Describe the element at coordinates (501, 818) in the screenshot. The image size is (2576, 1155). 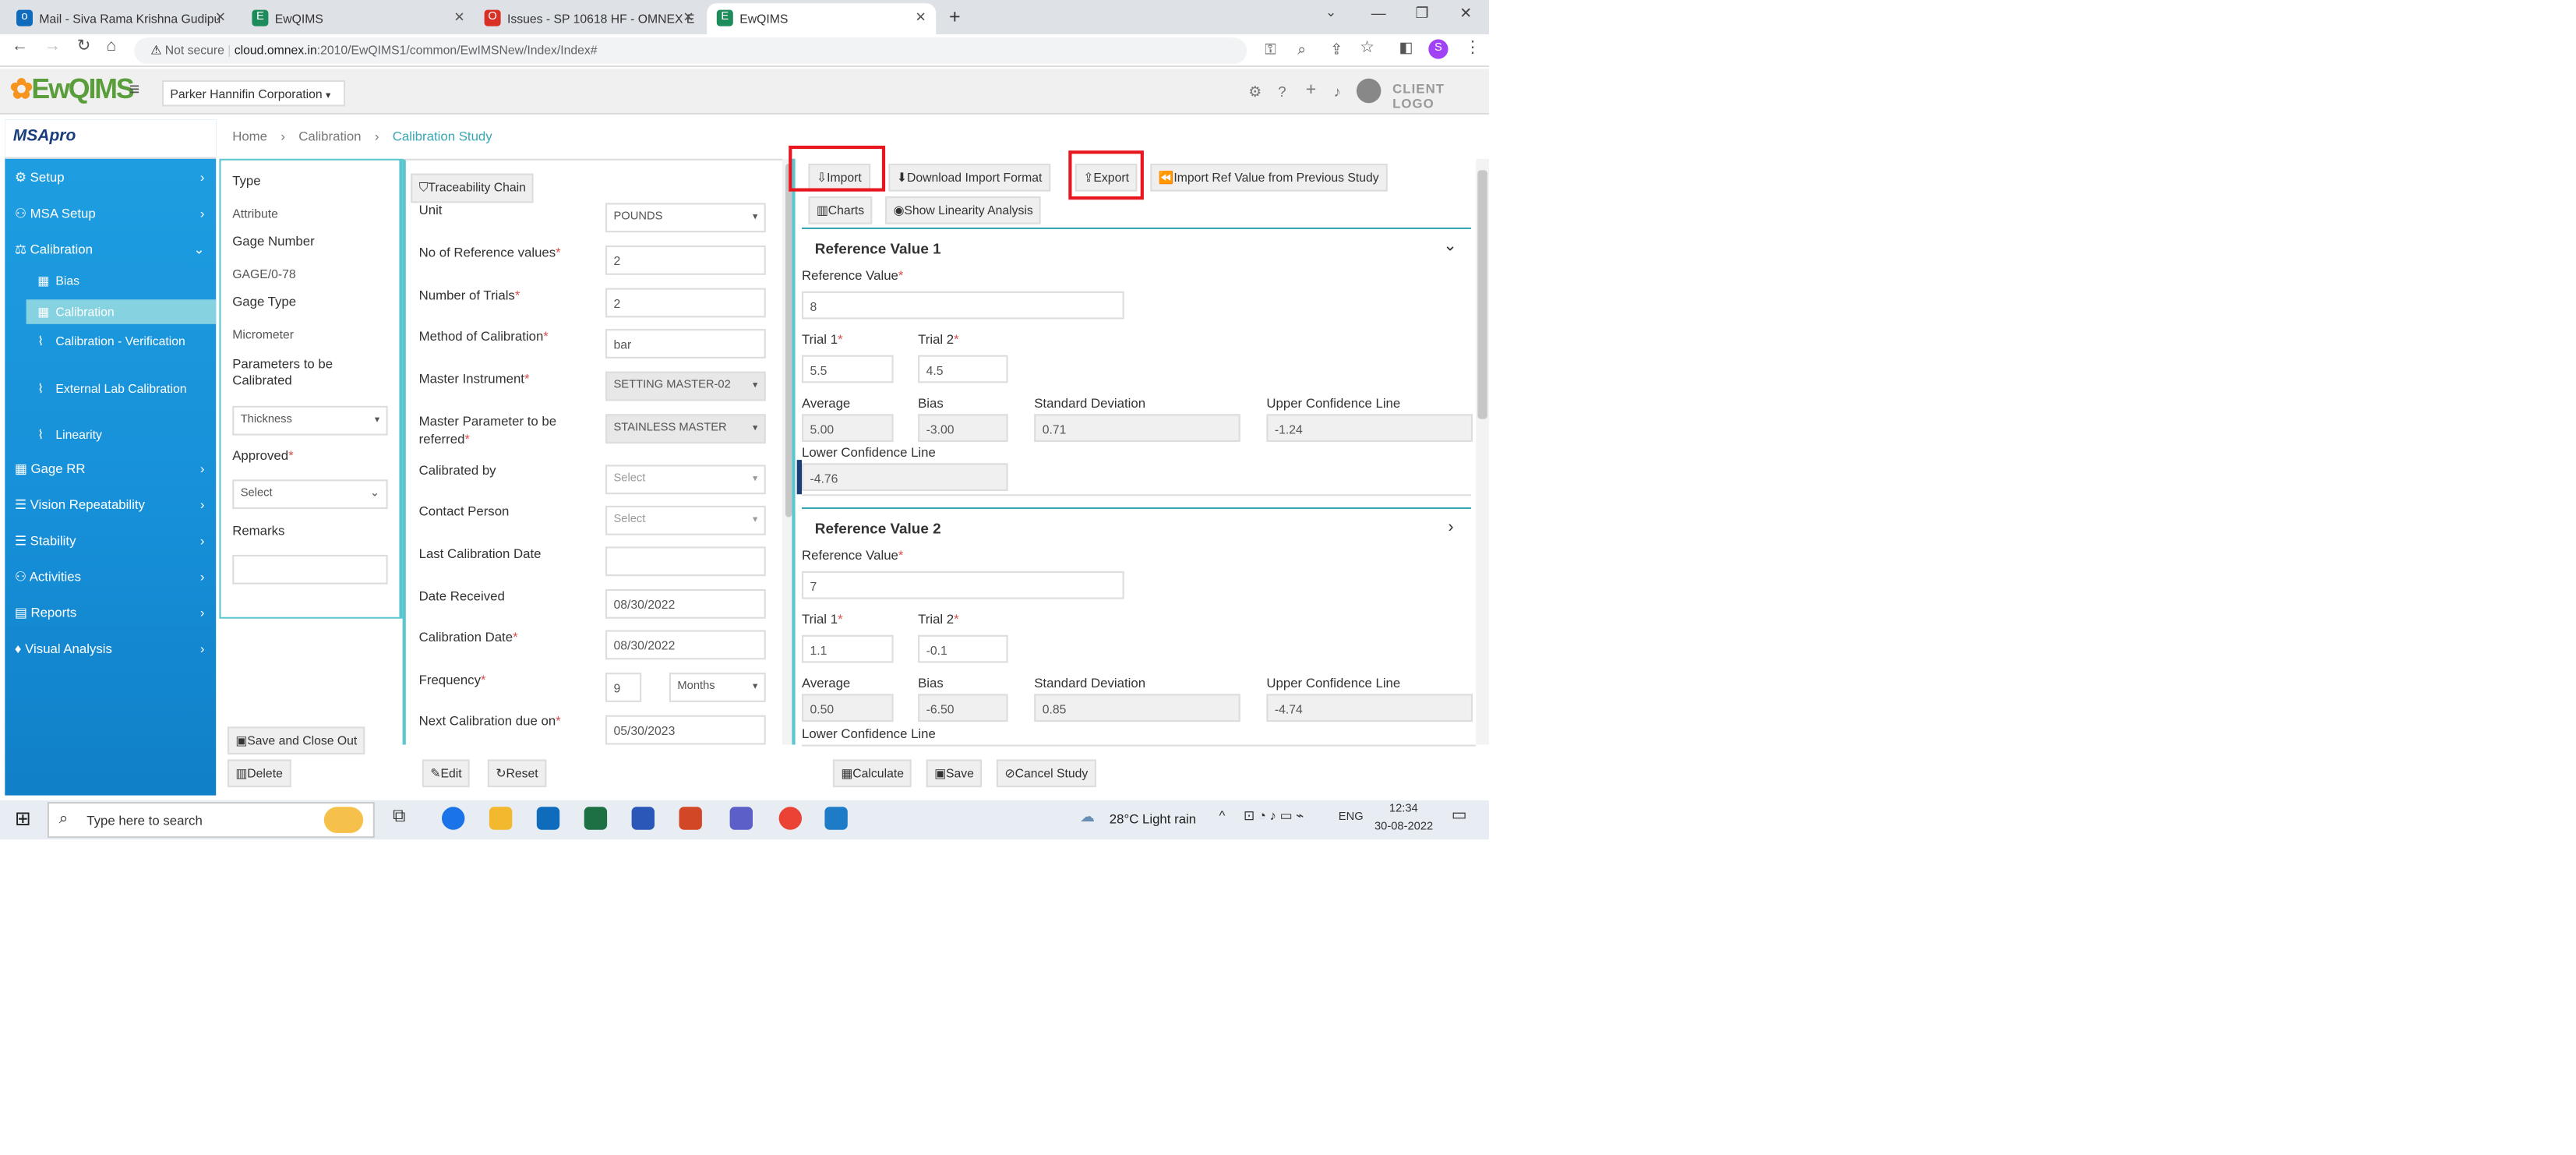
I see `file-explorer-icon` at that location.